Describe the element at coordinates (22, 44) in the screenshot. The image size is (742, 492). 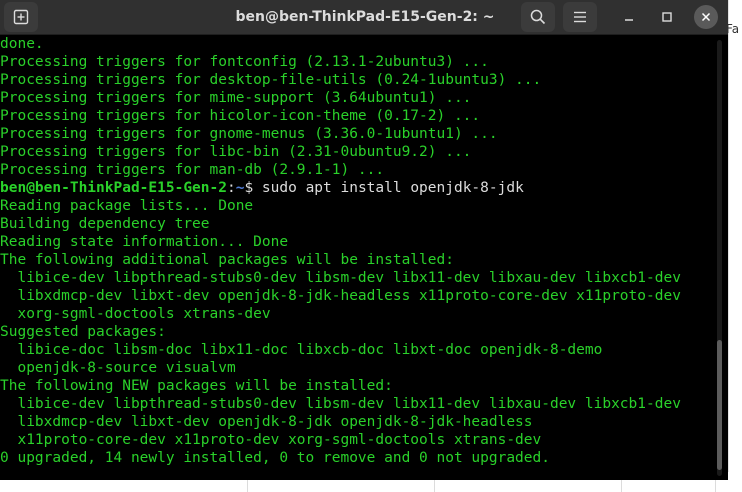
I see `output-line: done.` at that location.